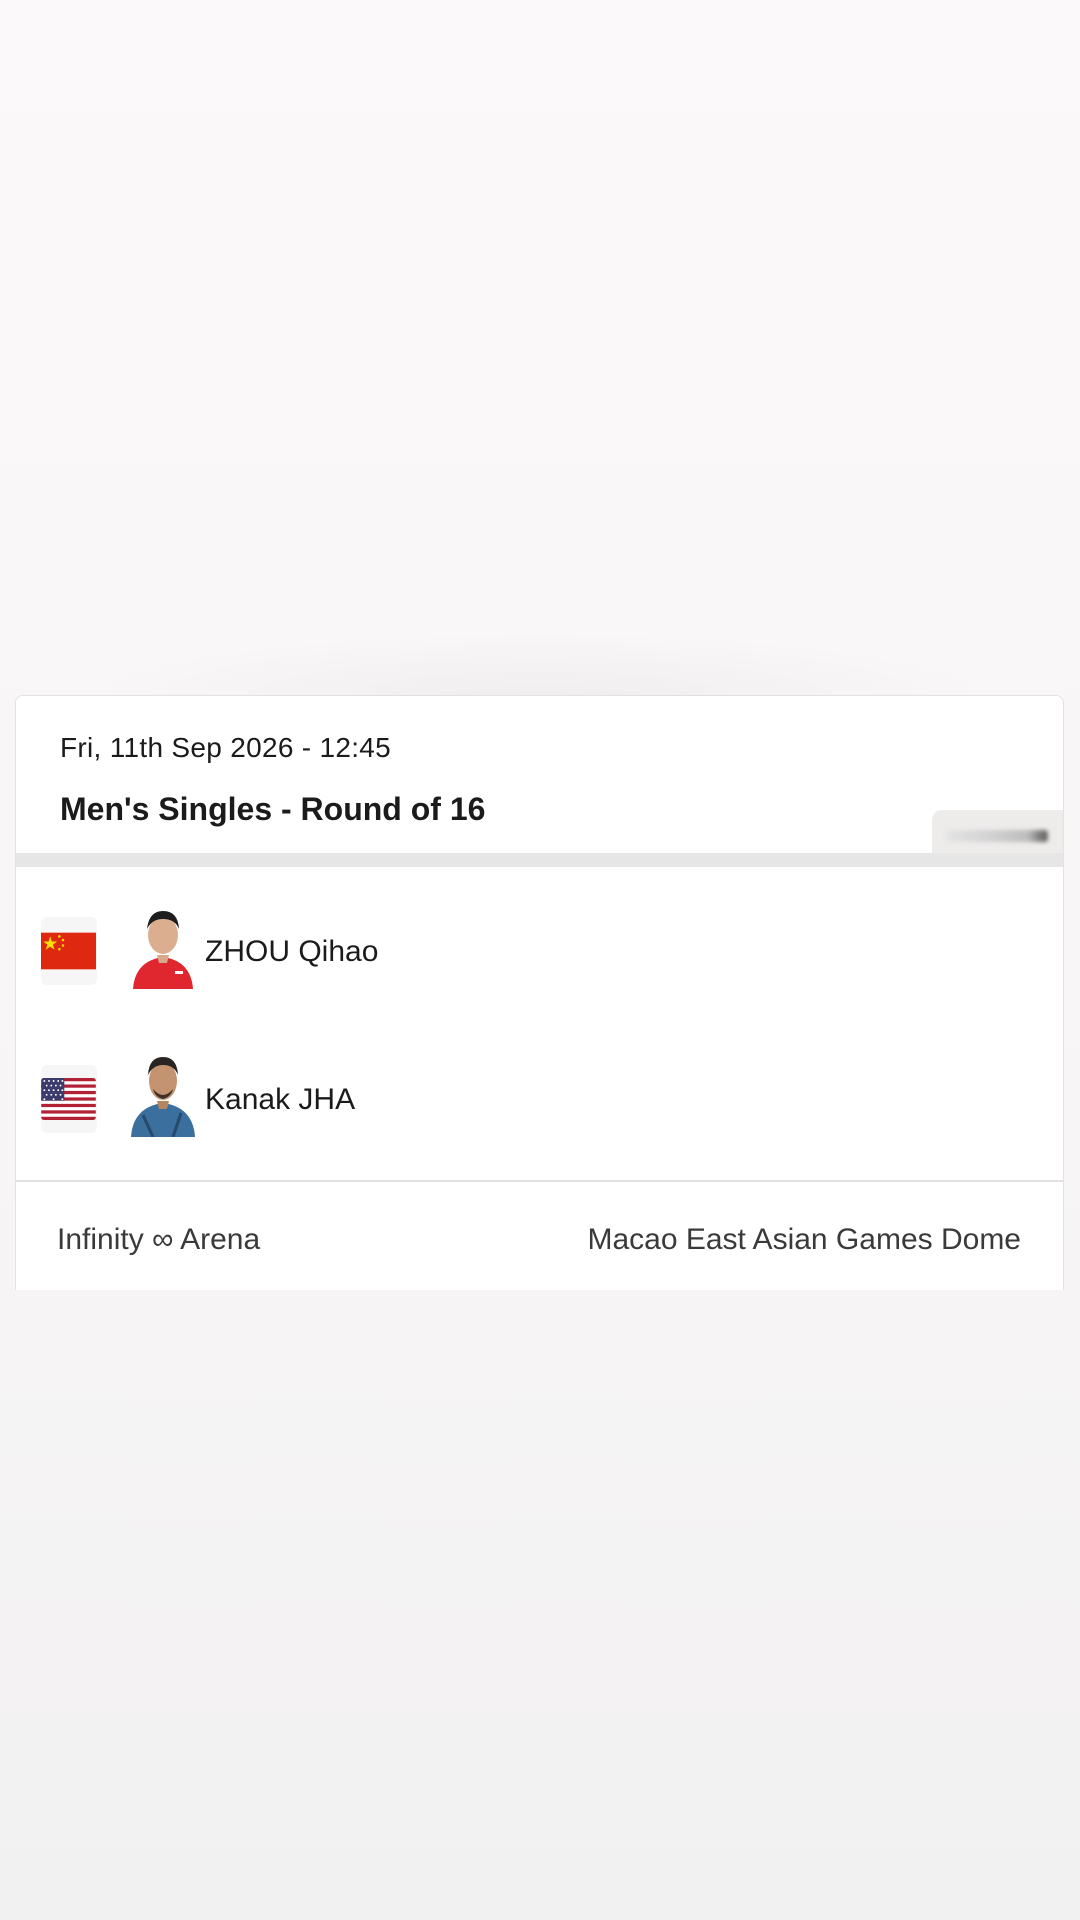 The width and height of the screenshot is (1080, 1920). What do you see at coordinates (539, 952) in the screenshot?
I see `player-row: ZHOU Qihao` at bounding box center [539, 952].